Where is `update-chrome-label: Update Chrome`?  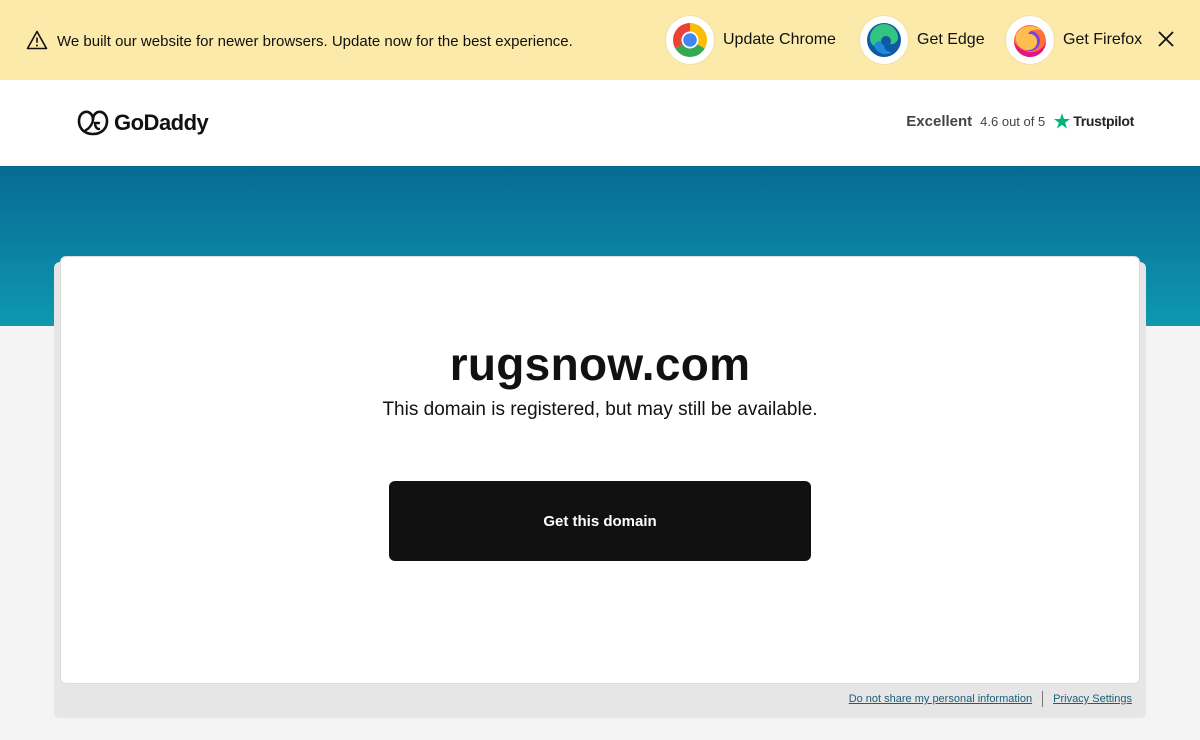
update-chrome-label: Update Chrome is located at coordinates (779, 39).